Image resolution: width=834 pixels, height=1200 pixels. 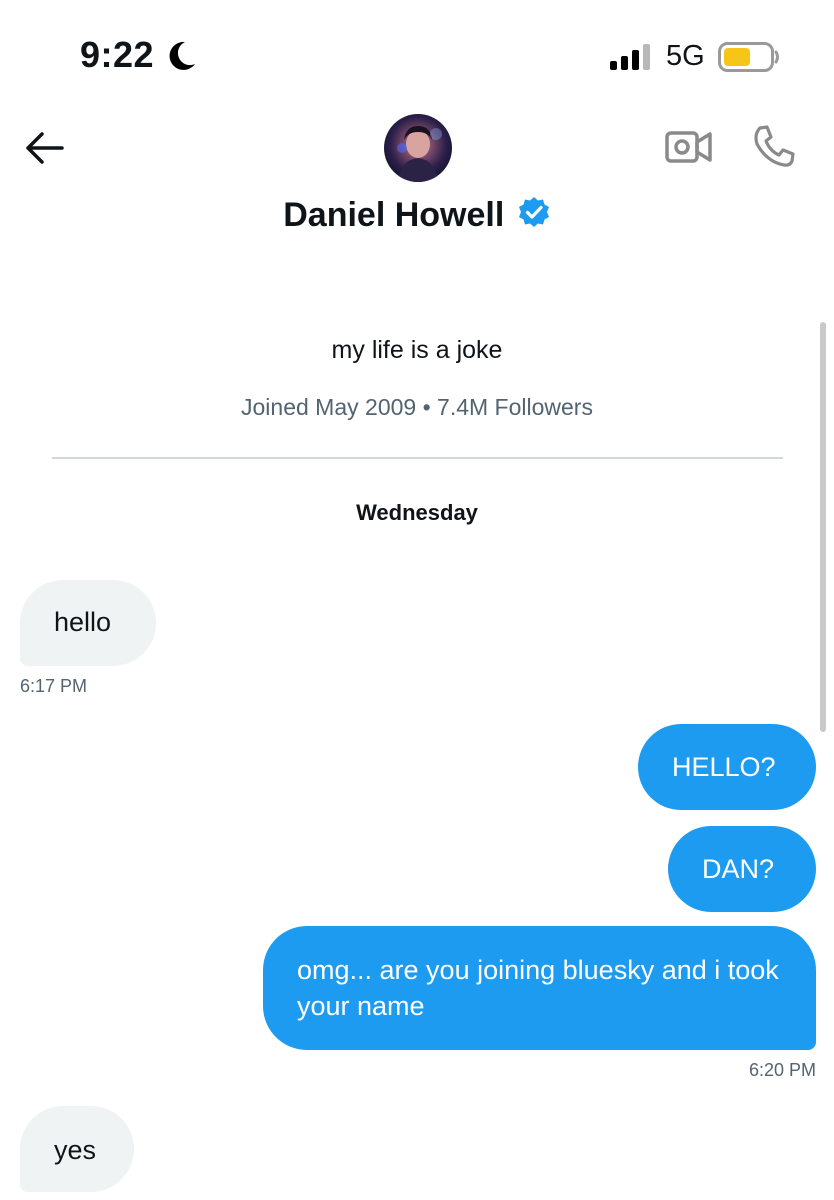 I want to click on profile-name: Daniel Howell, so click(x=394, y=215).